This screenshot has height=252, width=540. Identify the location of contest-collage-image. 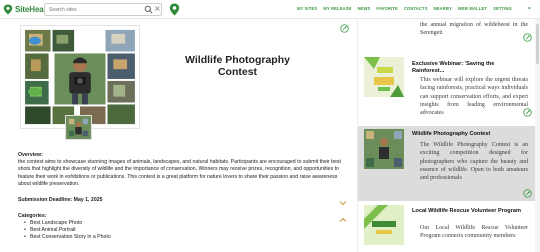
(80, 77).